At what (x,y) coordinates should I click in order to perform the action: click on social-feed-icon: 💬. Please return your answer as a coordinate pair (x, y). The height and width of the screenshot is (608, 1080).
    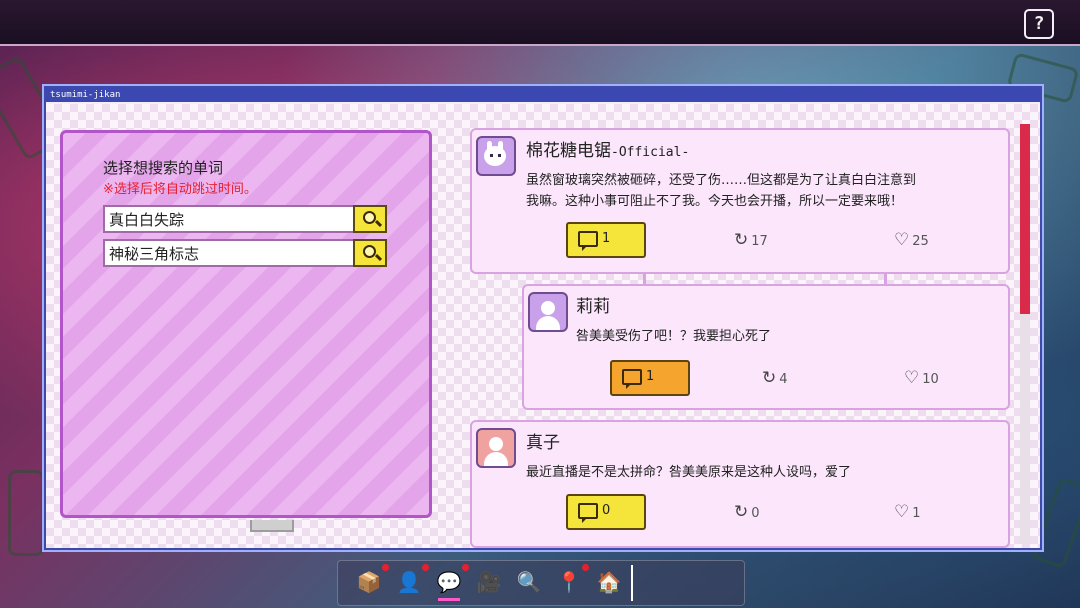
    Looking at the image, I should click on (449, 582).